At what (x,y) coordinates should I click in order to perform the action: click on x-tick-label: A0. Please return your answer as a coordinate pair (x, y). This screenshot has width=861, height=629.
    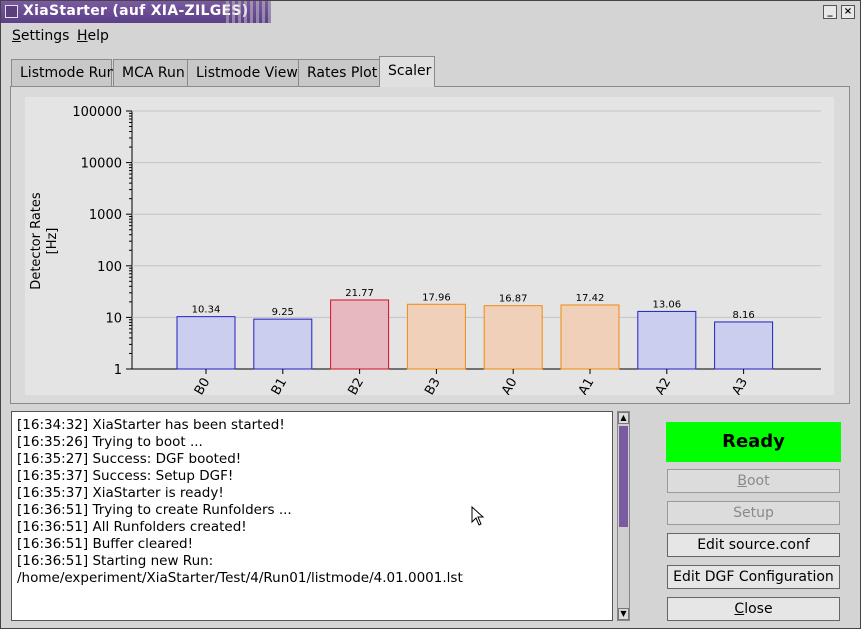
    Looking at the image, I should click on (510, 386).